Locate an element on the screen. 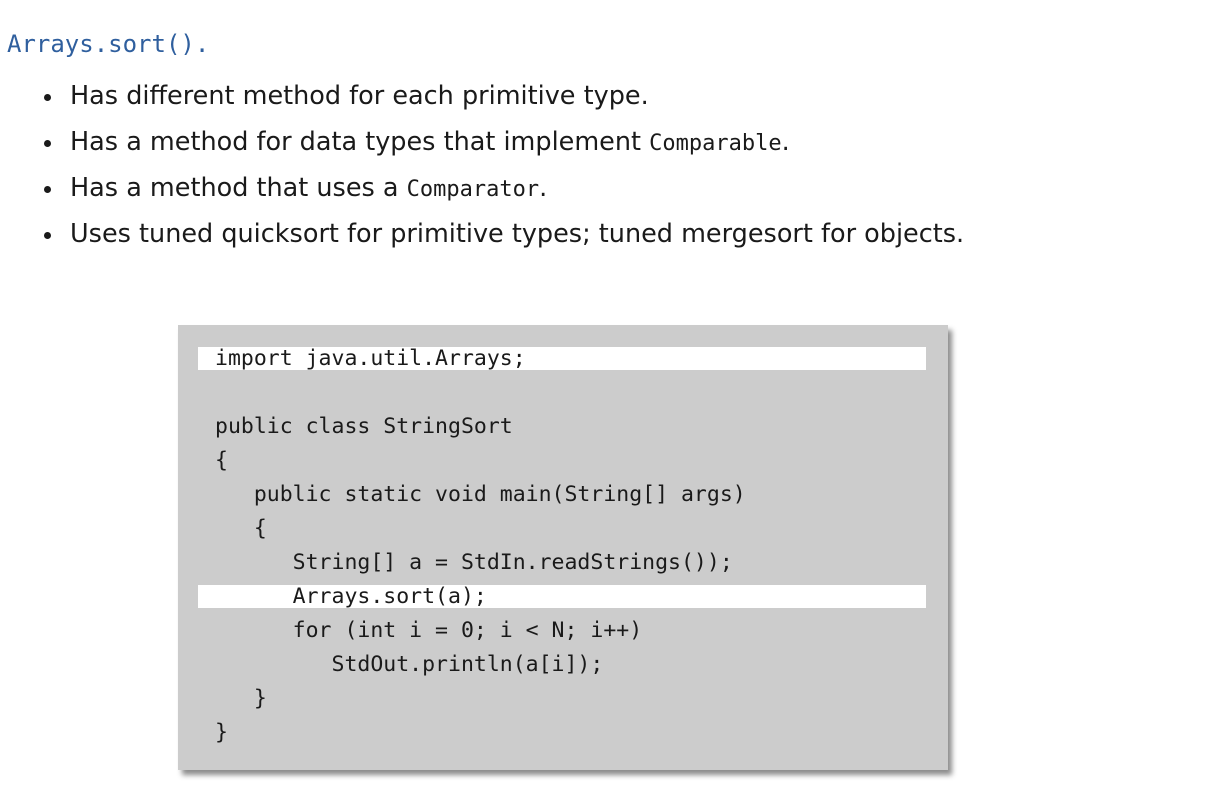 The width and height of the screenshot is (1213, 797). code-line-text: Arrays.sort(a); is located at coordinates (351, 596).